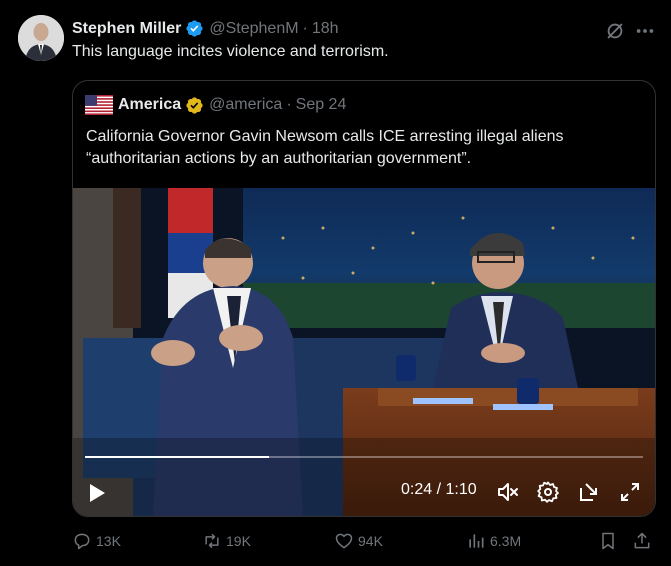 Image resolution: width=671 pixels, height=566 pixels. What do you see at coordinates (439, 489) in the screenshot?
I see `video-timecode: 0:24 / 1:10` at bounding box center [439, 489].